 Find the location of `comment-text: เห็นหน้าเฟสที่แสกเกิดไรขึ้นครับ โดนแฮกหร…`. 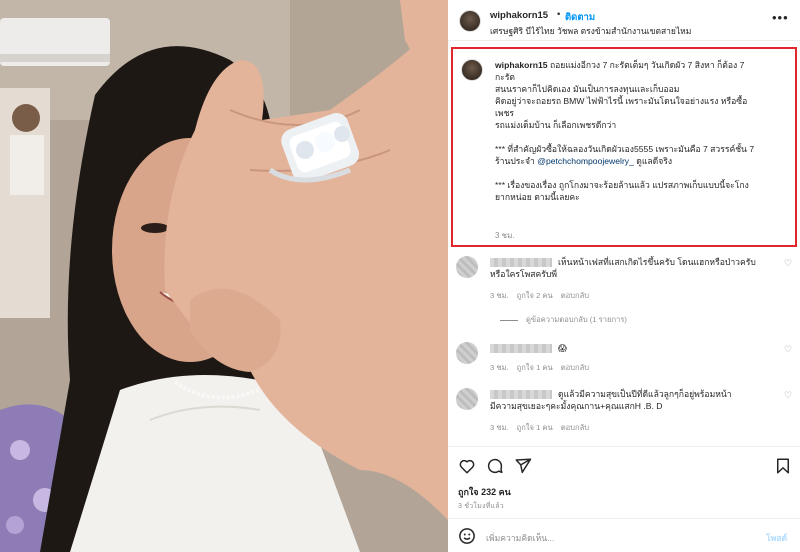

comment-text: เห็นหน้าเฟสที่แสกเกิดไรขึ้นครับ โดนแฮกหร… is located at coordinates (623, 268).